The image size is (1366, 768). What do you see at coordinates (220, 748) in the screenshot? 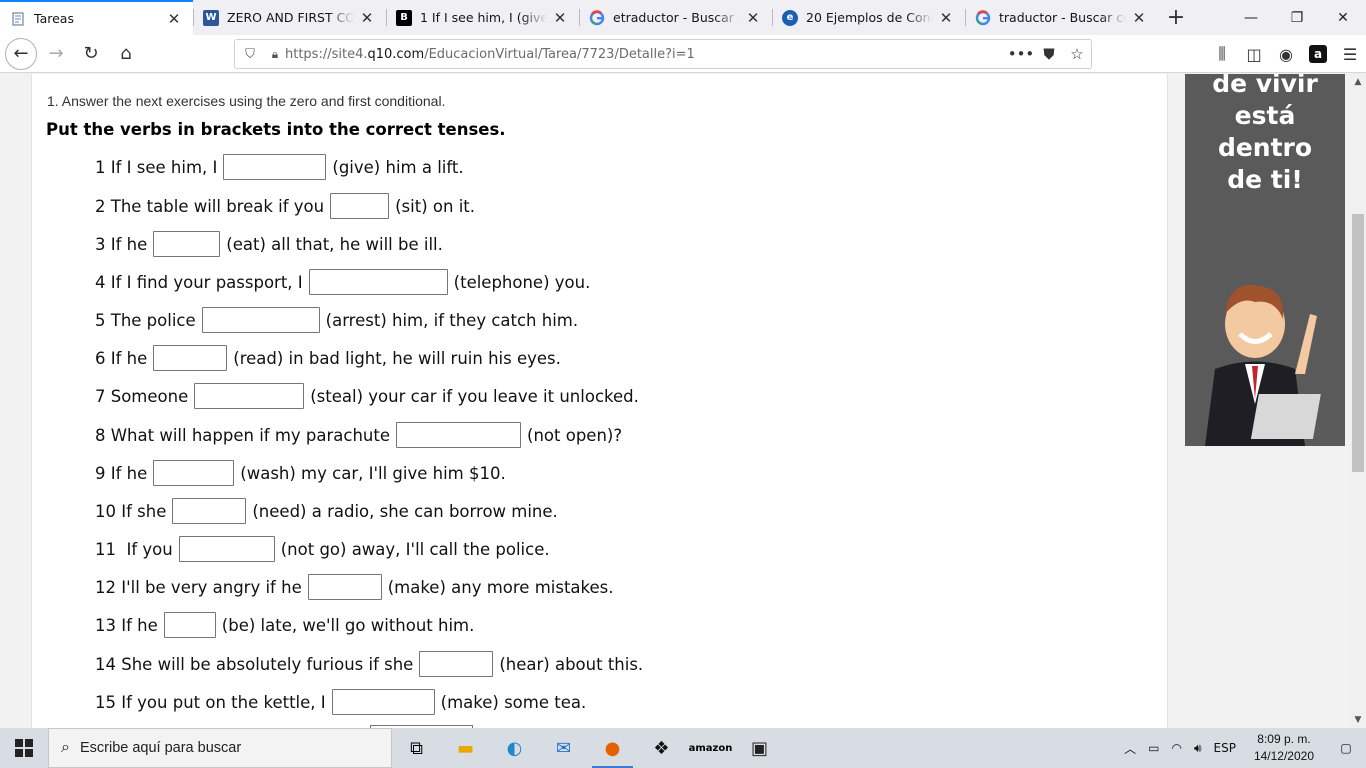
I see `taskbar-search-box: ⌕ Escribe aquí para buscar` at bounding box center [220, 748].